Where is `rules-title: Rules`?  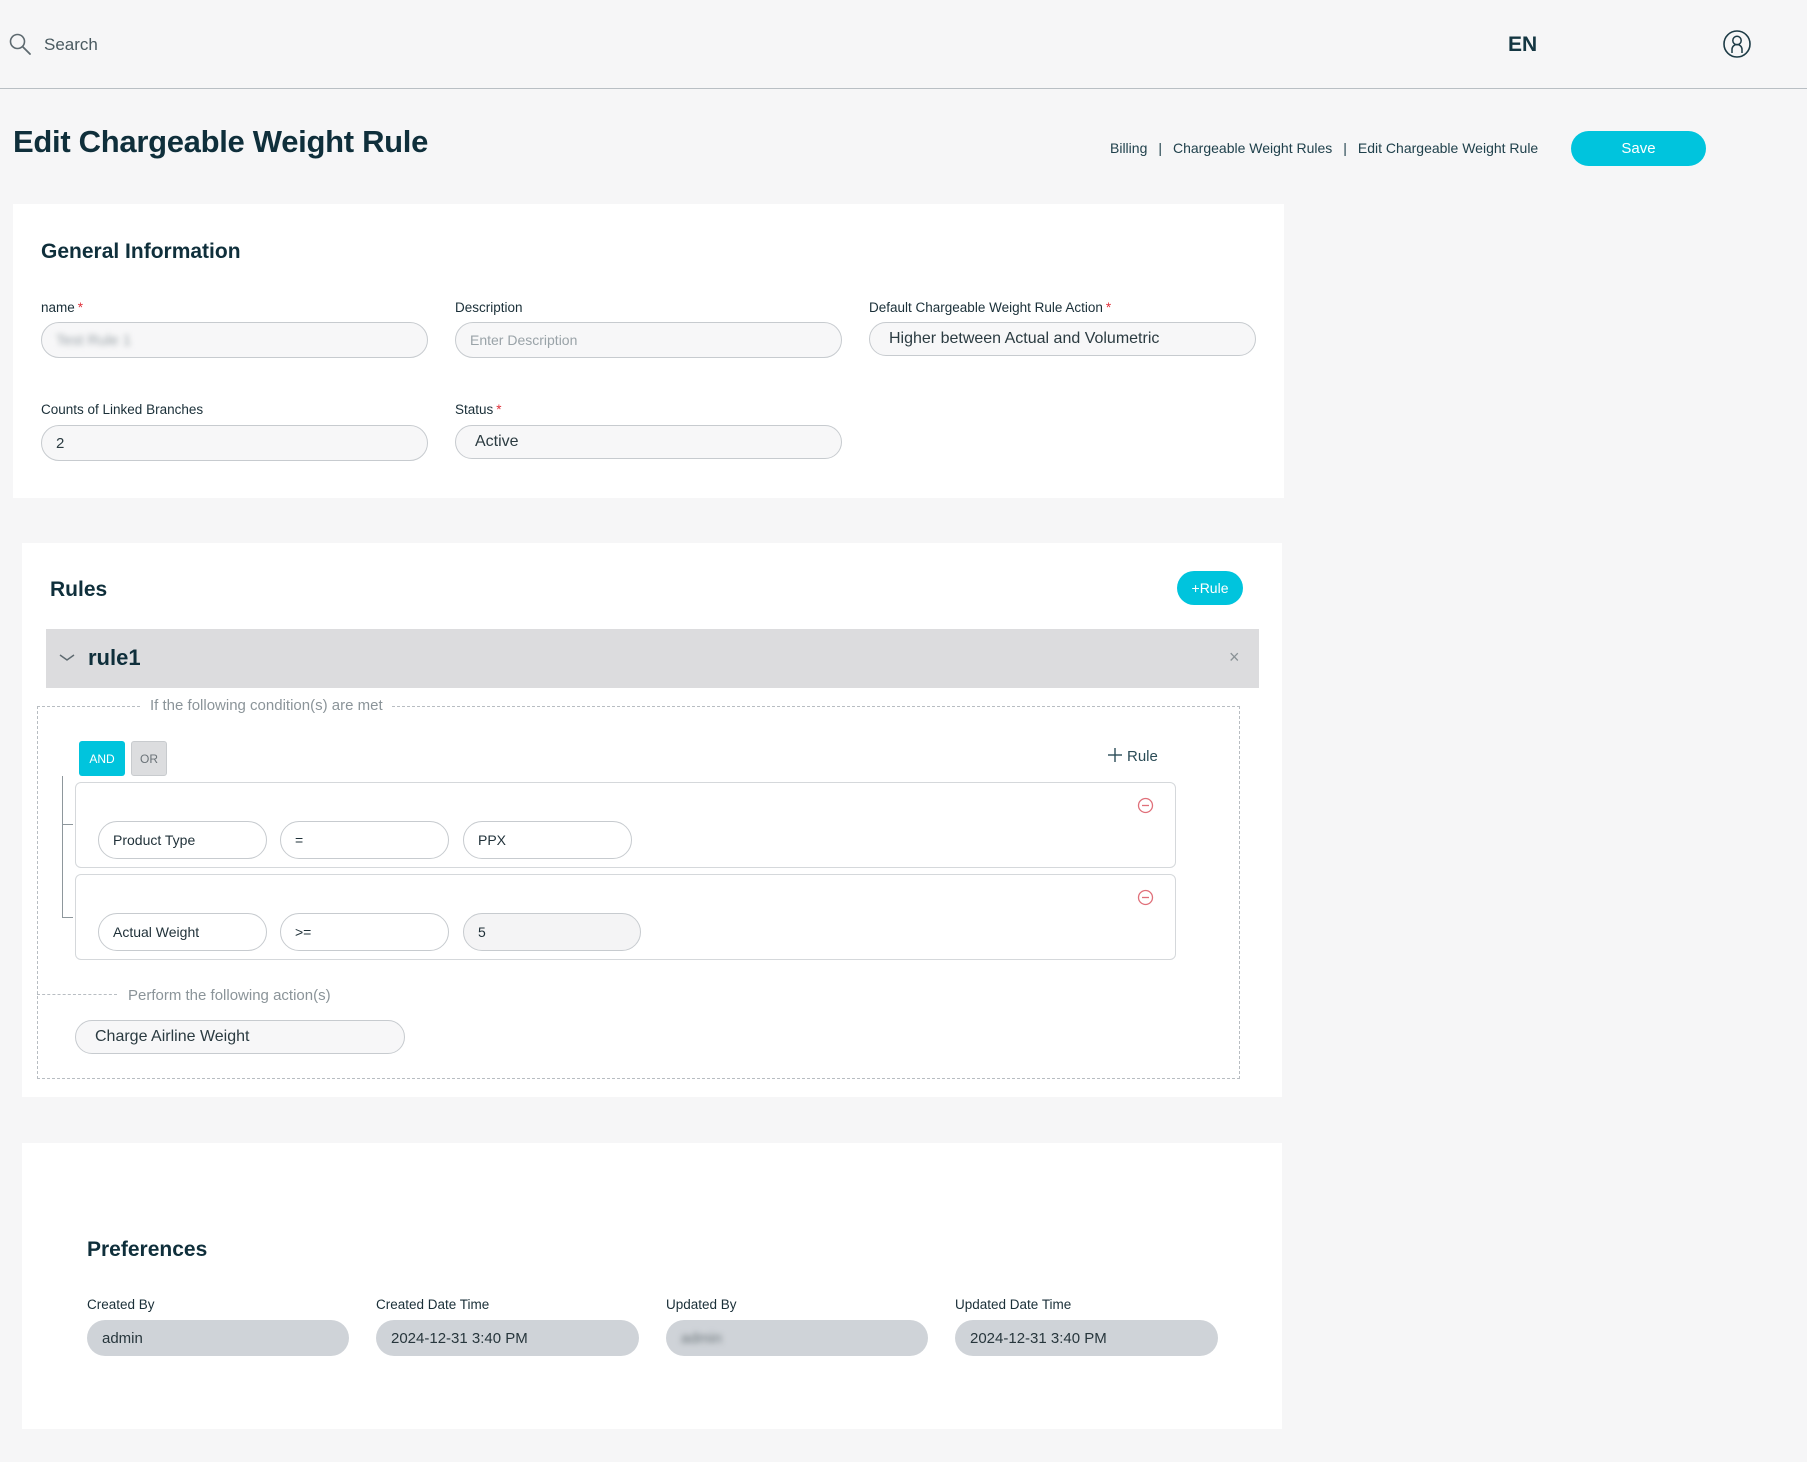
rules-title: Rules is located at coordinates (79, 589).